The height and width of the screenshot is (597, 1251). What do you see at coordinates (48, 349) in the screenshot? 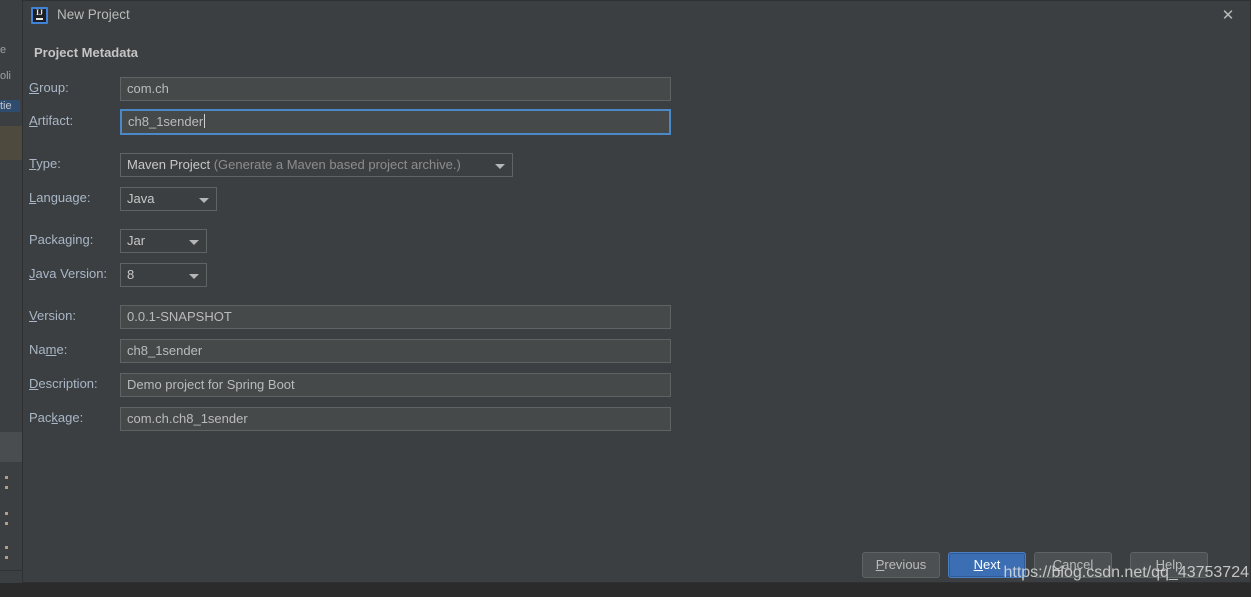
I see `label-name: Name:` at bounding box center [48, 349].